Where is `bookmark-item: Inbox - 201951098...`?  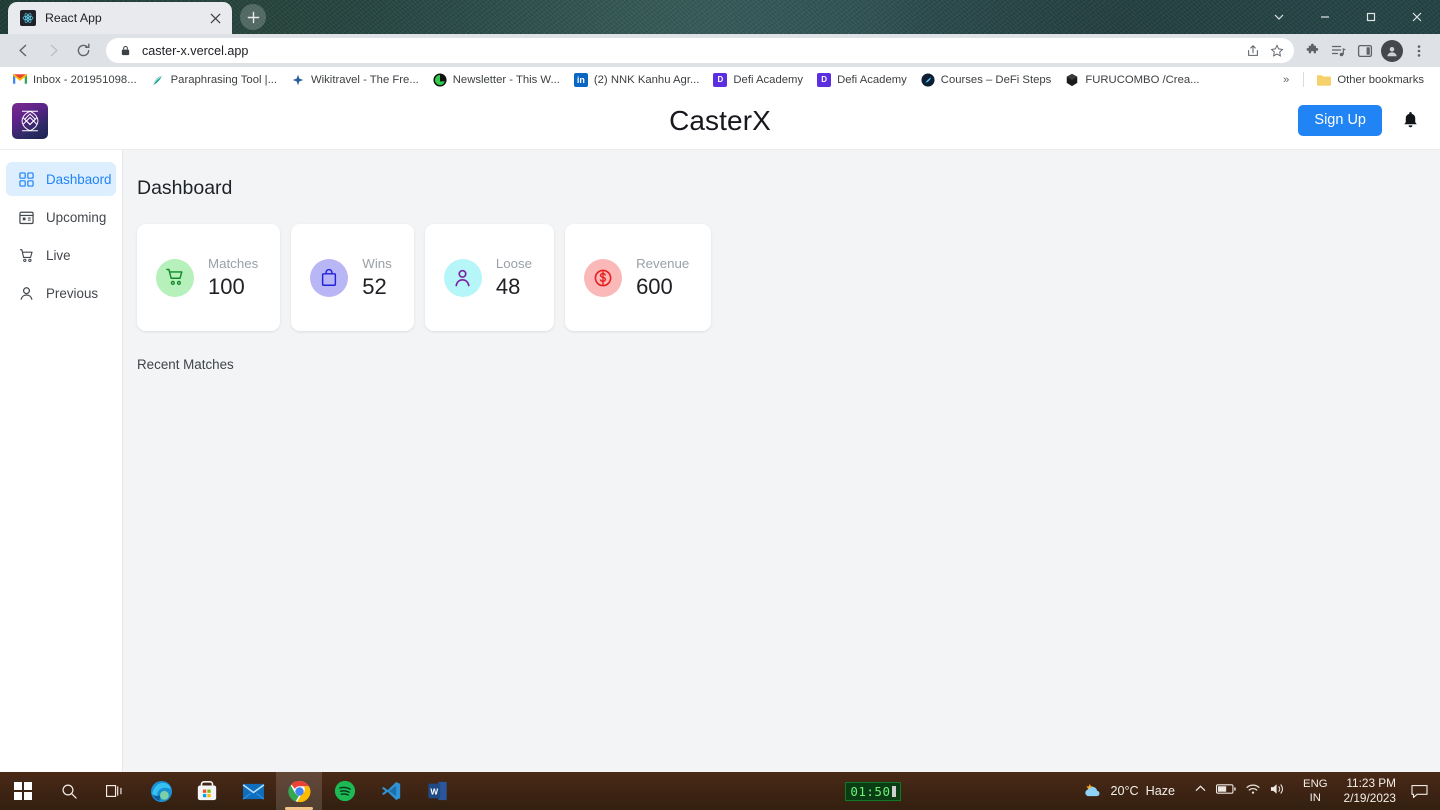
bookmark-item: Inbox - 201951098... is located at coordinates (75, 80).